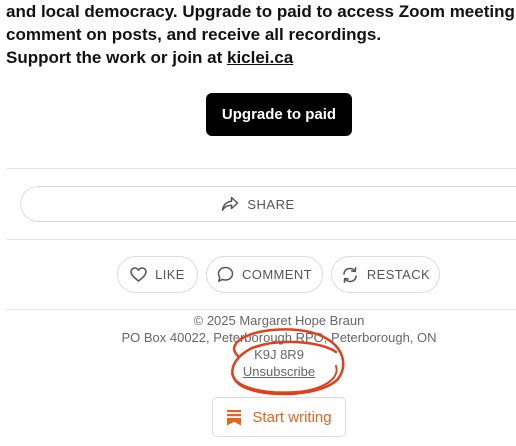  What do you see at coordinates (279, 371) in the screenshot?
I see `unsubscribe-link: Unsubscribe` at bounding box center [279, 371].